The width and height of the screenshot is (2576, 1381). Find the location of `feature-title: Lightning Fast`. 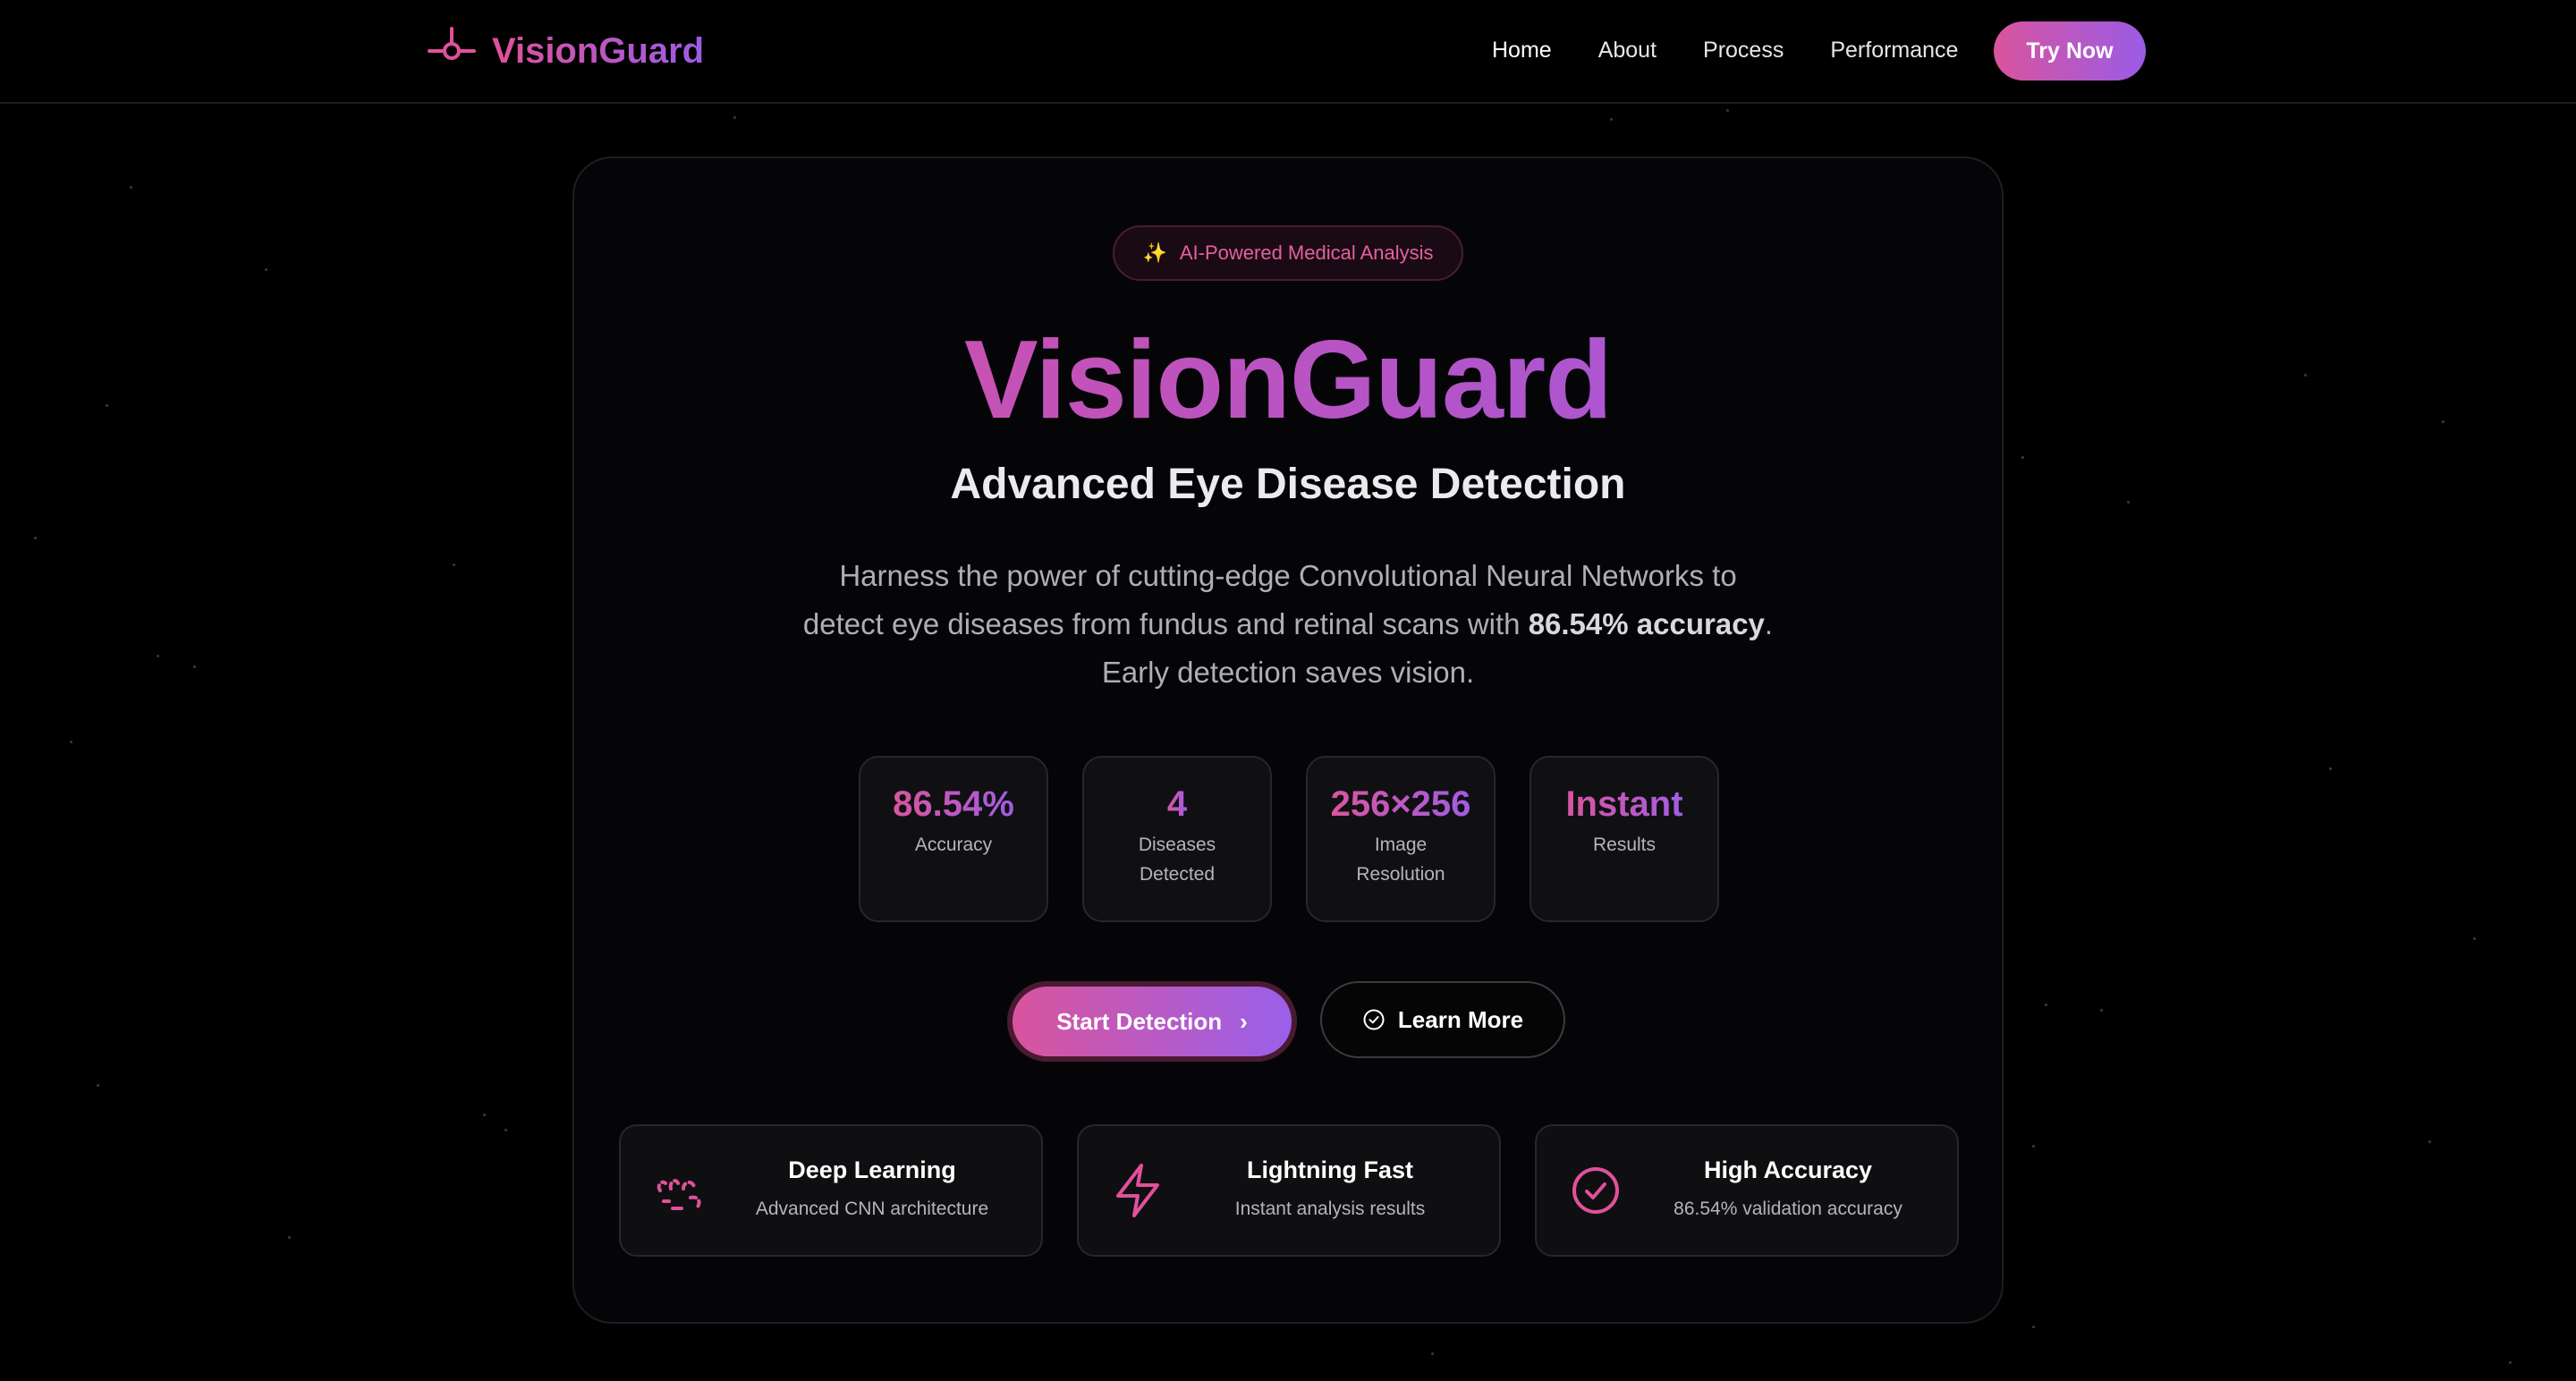

feature-title: Lightning Fast is located at coordinates (1330, 1169).